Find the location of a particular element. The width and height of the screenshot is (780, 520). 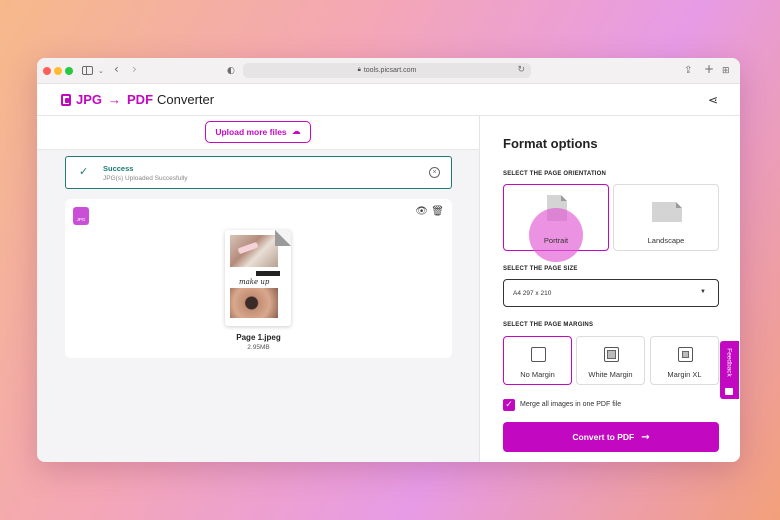

upload-strip: Upload more files ☁ is located at coordinates (258, 133).